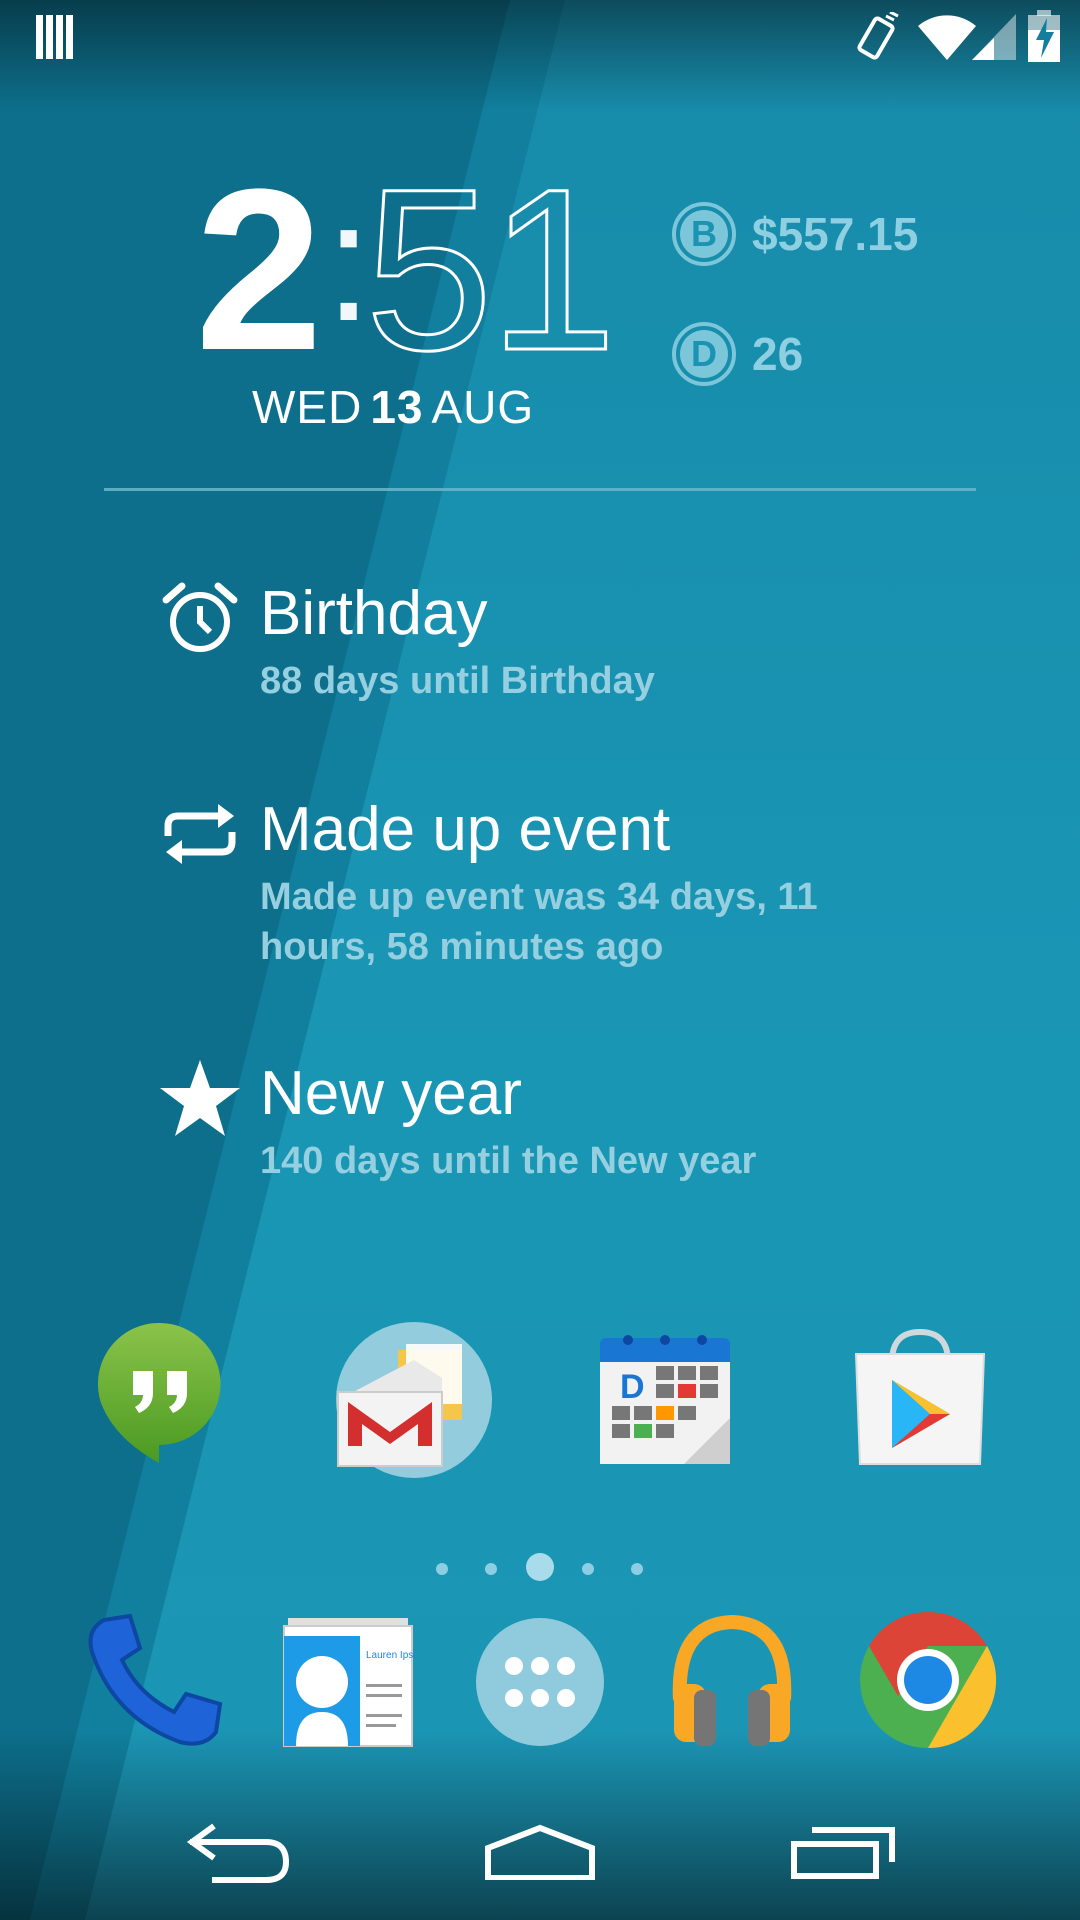 This screenshot has width=1080, height=1920. What do you see at coordinates (465, 829) in the screenshot?
I see `event-title: Made up event` at bounding box center [465, 829].